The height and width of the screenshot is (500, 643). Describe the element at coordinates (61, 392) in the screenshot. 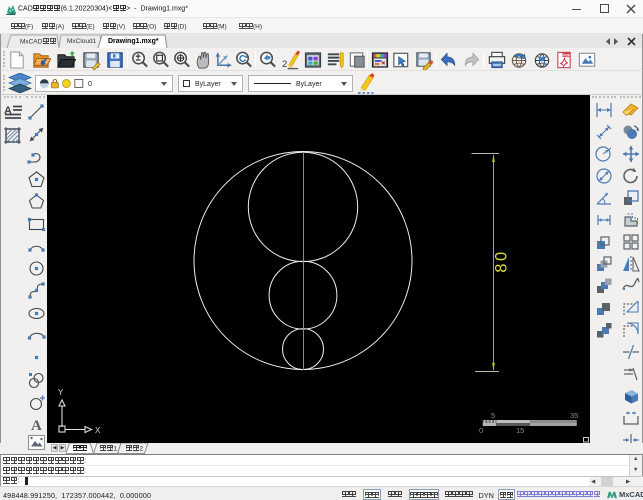

I see `svg-text: Y` at that location.